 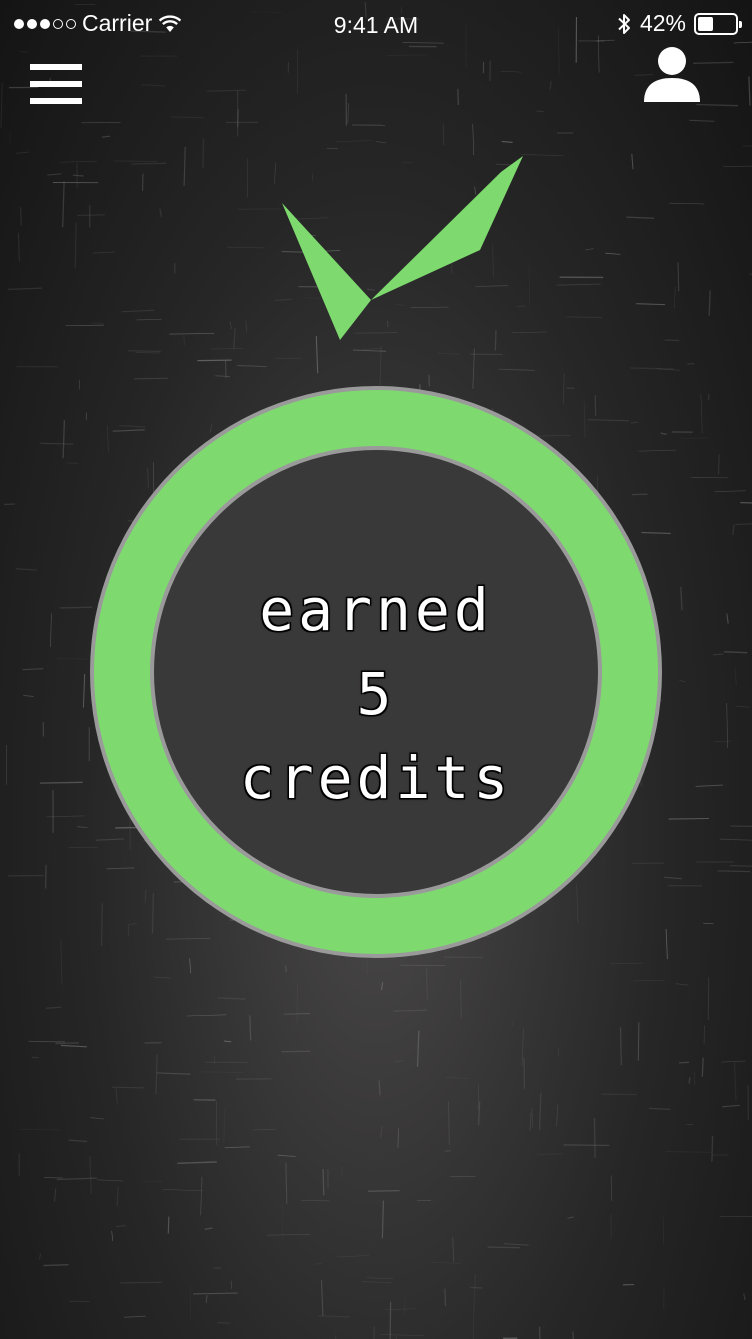 What do you see at coordinates (718, 23) in the screenshot?
I see `battery-icon` at bounding box center [718, 23].